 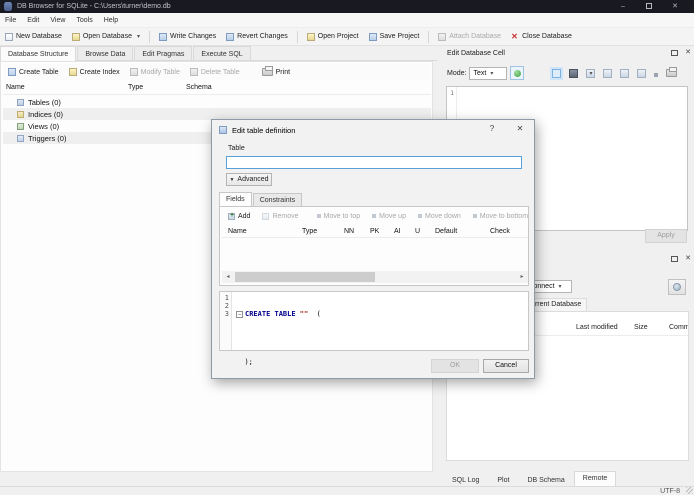 I want to click on export-icon, so click(x=608, y=73).